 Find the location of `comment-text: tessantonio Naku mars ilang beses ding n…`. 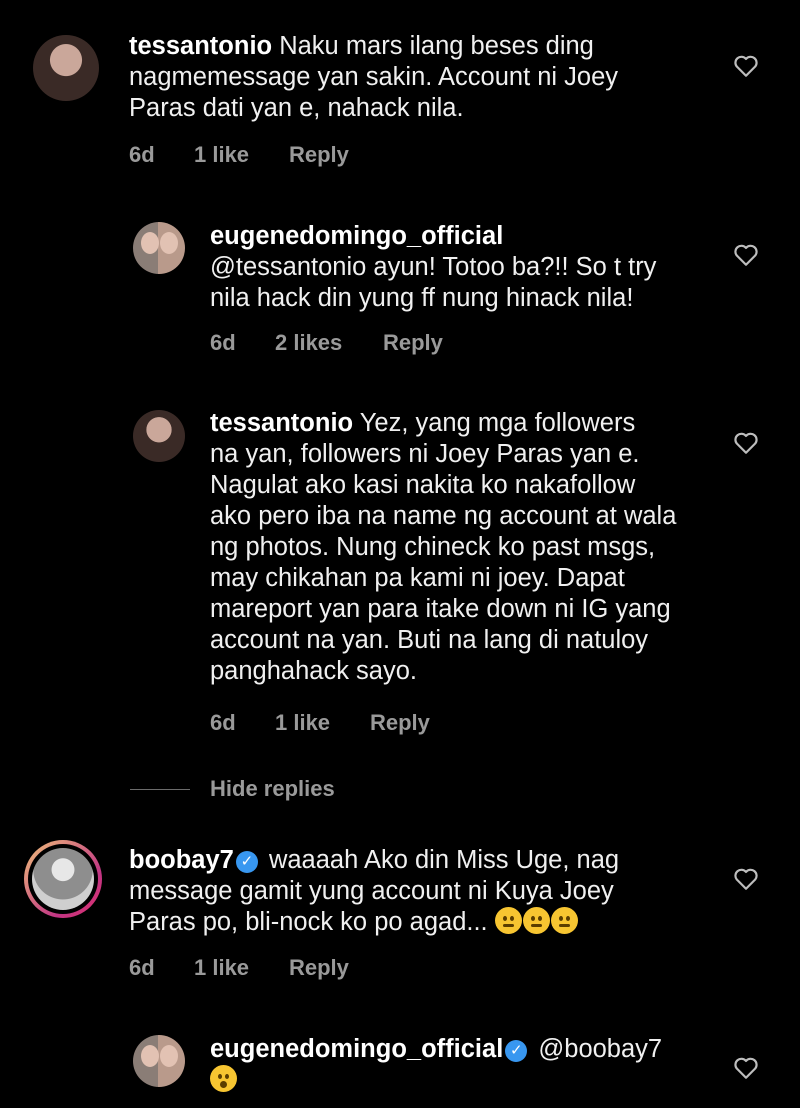

comment-text: tessantonio Naku mars ilang beses ding n… is located at coordinates (374, 77).